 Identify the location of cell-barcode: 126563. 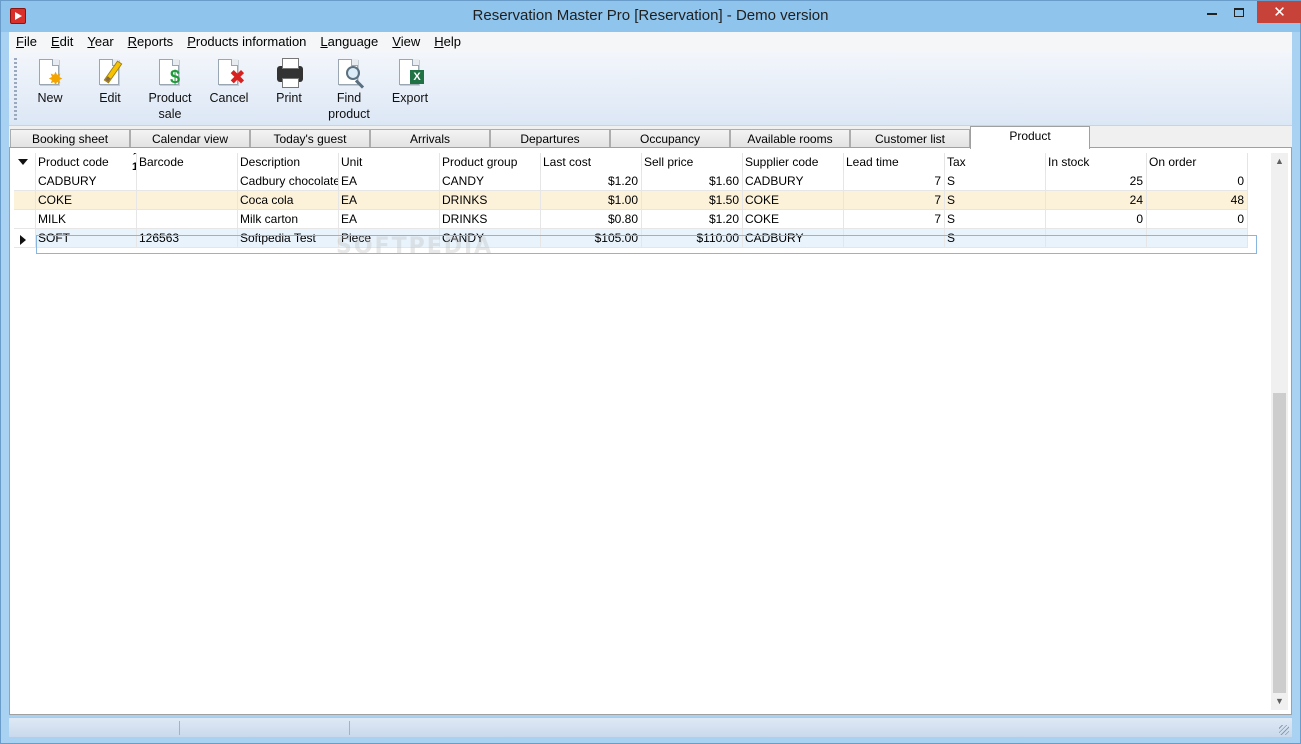
(187, 238).